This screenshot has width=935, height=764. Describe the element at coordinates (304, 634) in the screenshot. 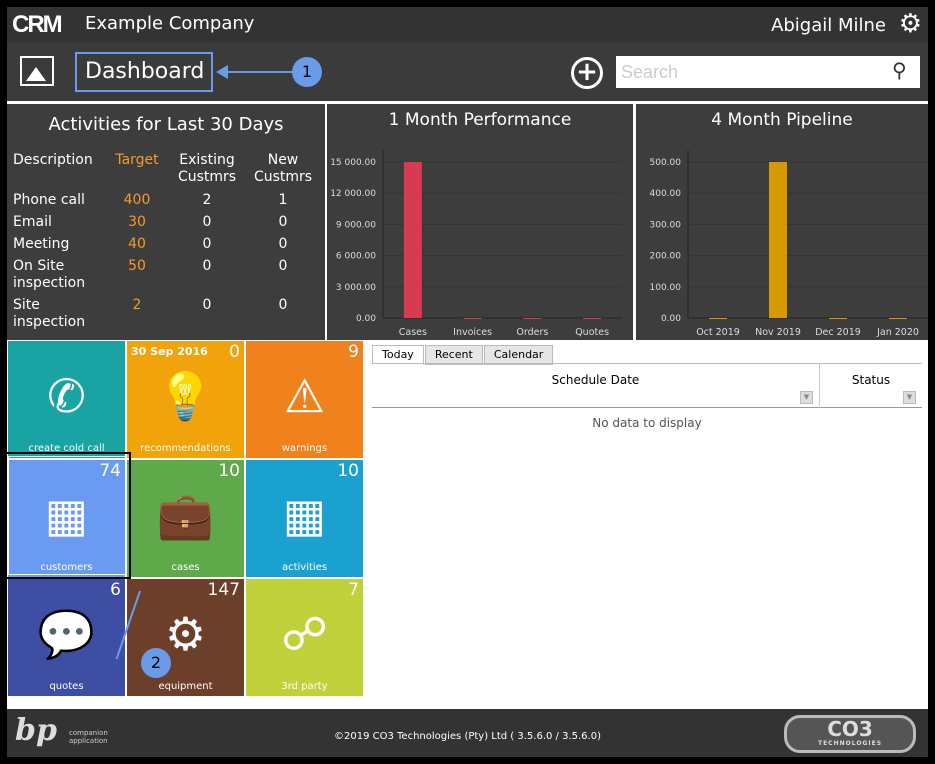

I see `share-icon: ☍` at that location.